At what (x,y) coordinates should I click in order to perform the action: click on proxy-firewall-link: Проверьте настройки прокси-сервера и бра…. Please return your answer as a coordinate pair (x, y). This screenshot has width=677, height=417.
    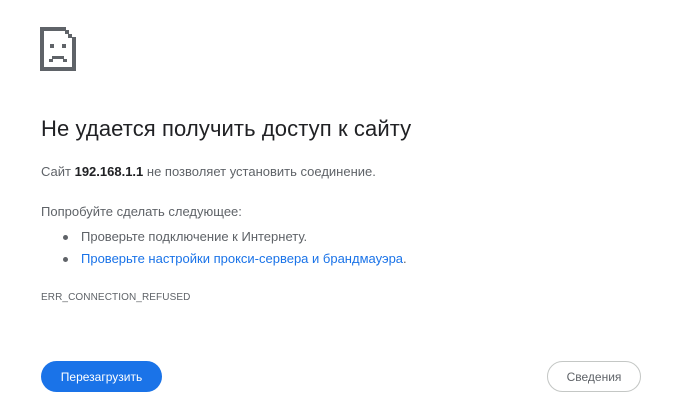
    Looking at the image, I should click on (242, 258).